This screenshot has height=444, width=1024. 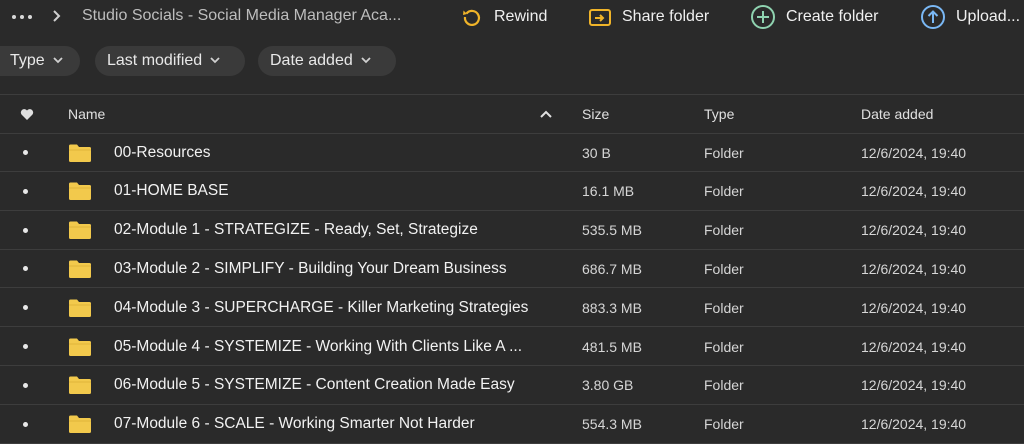 What do you see at coordinates (24, 17) in the screenshot?
I see `more-options-icon` at bounding box center [24, 17].